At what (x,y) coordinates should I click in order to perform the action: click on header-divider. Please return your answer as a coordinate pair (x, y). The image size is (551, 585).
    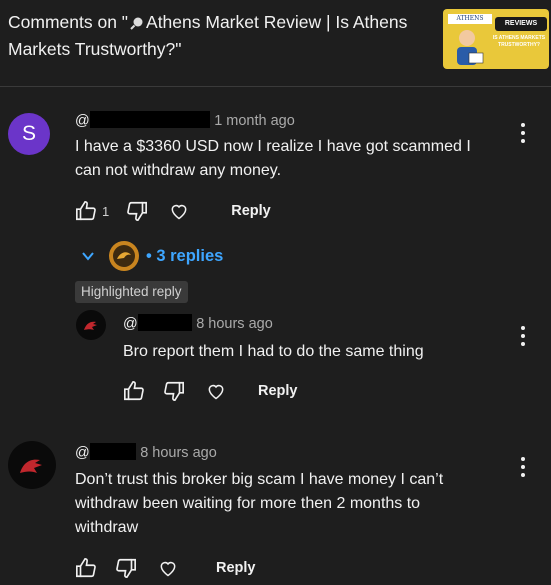
    Looking at the image, I should click on (275, 86).